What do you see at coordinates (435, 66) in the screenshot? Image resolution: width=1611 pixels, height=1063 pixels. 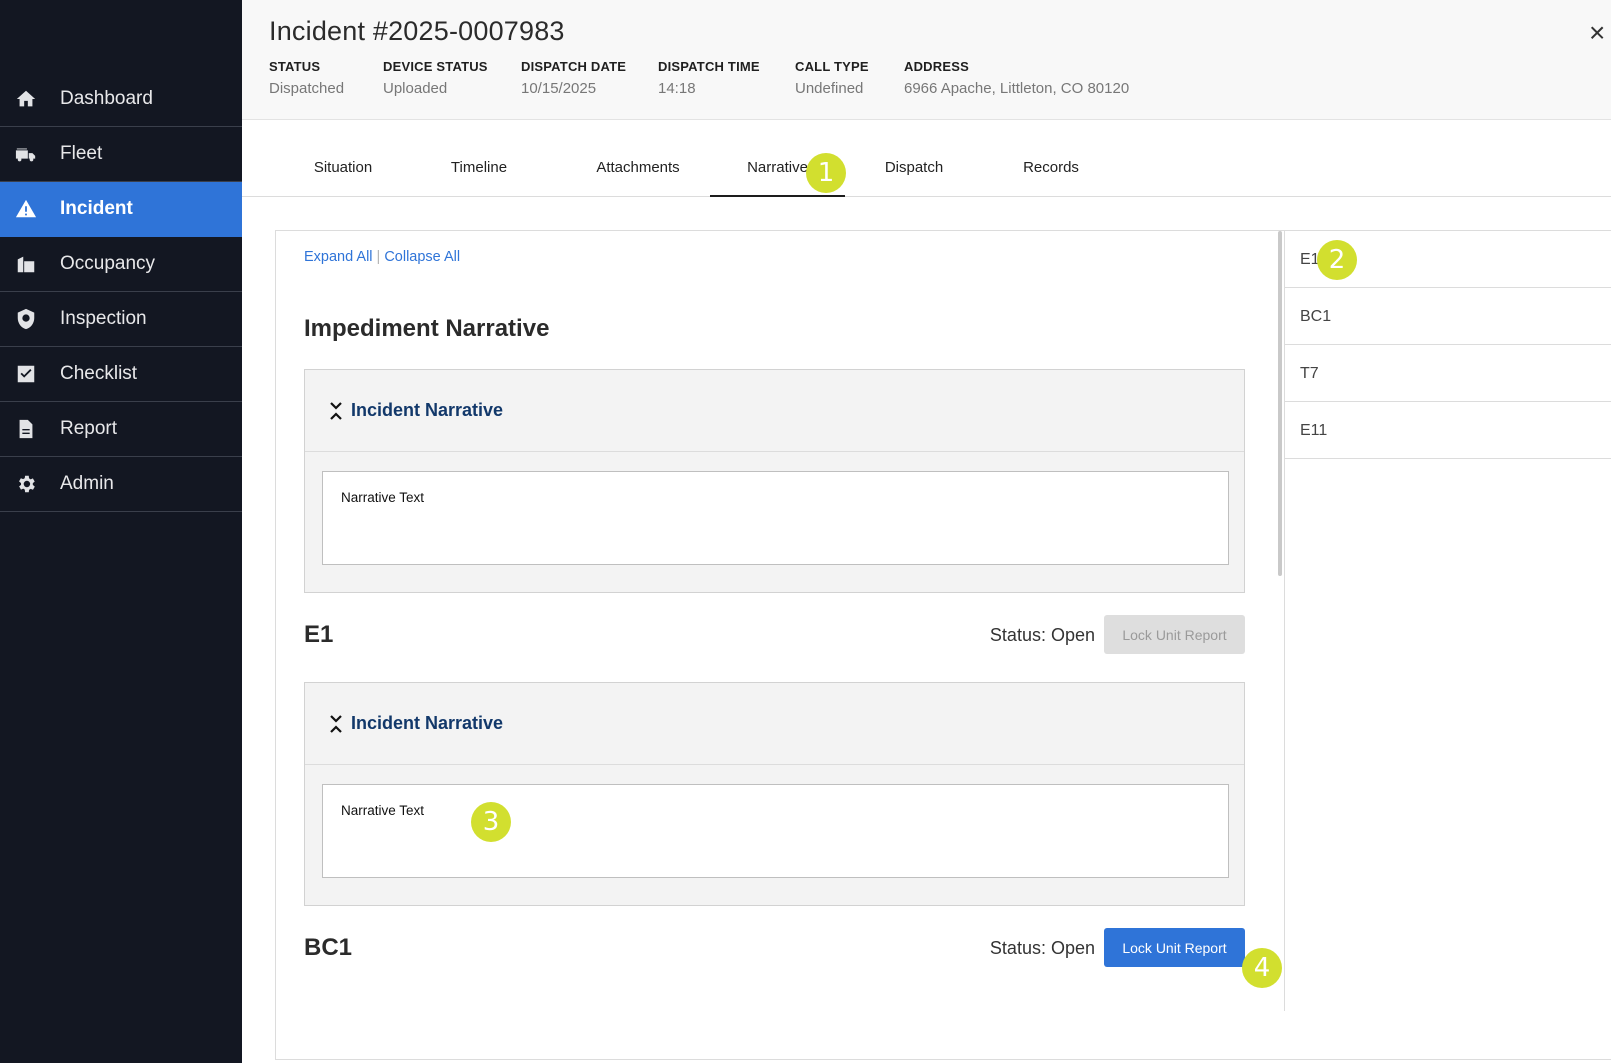 I see `field-label: DEVICE STATUS` at bounding box center [435, 66].